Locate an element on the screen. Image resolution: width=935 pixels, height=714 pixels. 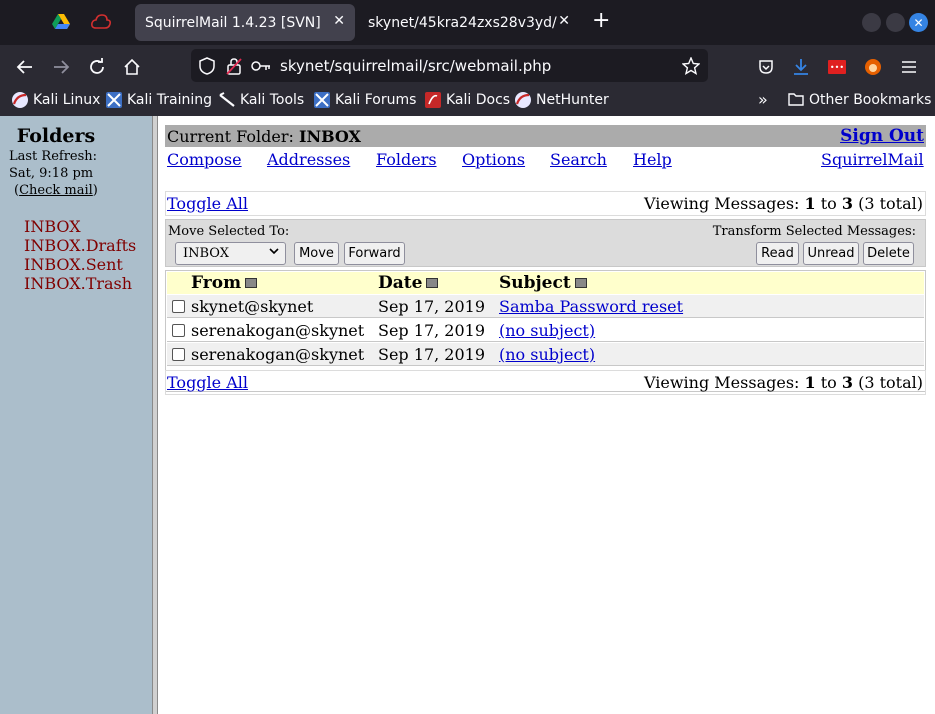
cloud-pinned-icon is located at coordinates (101, 22).